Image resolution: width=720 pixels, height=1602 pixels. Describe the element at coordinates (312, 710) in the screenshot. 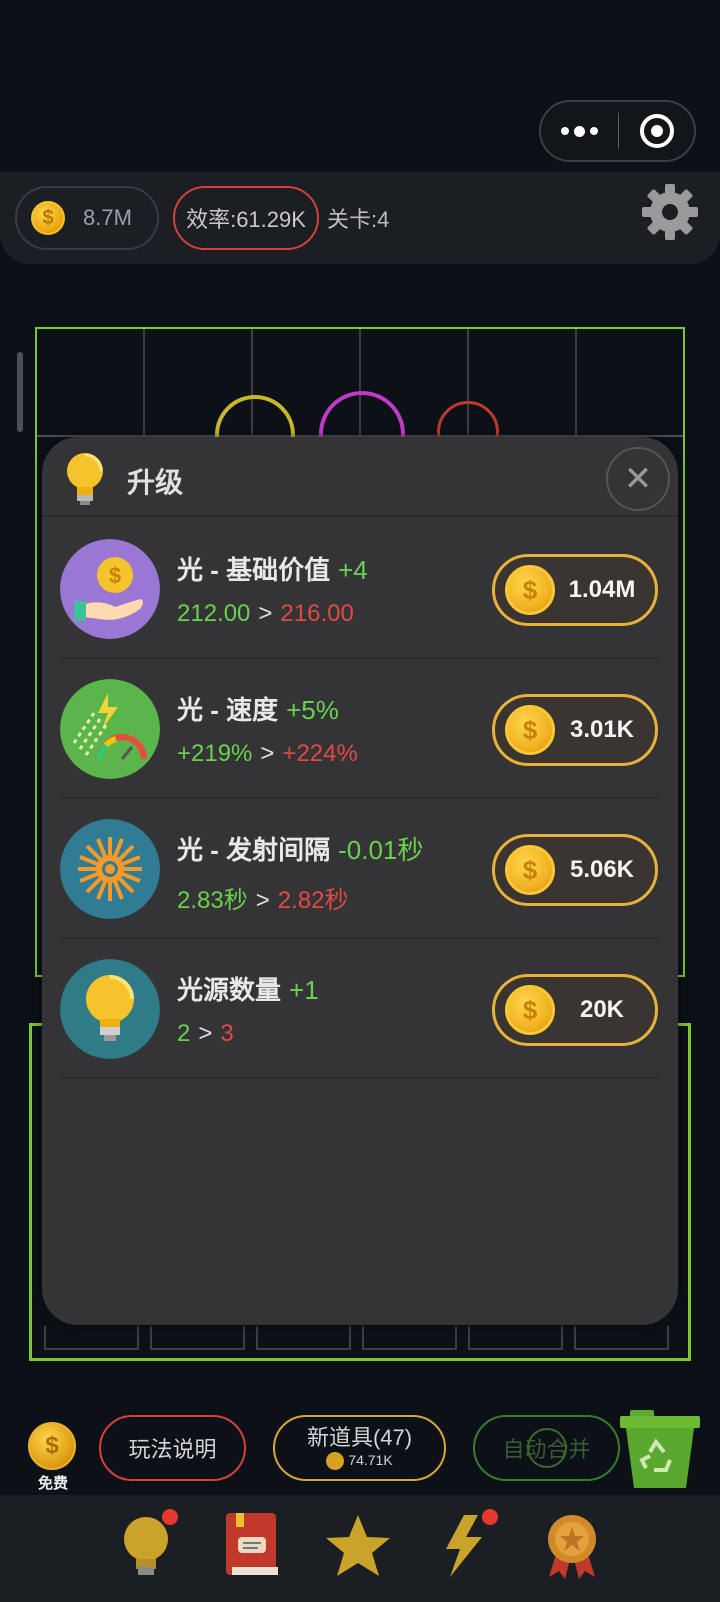

I see `upgrade-increment: +5%` at that location.